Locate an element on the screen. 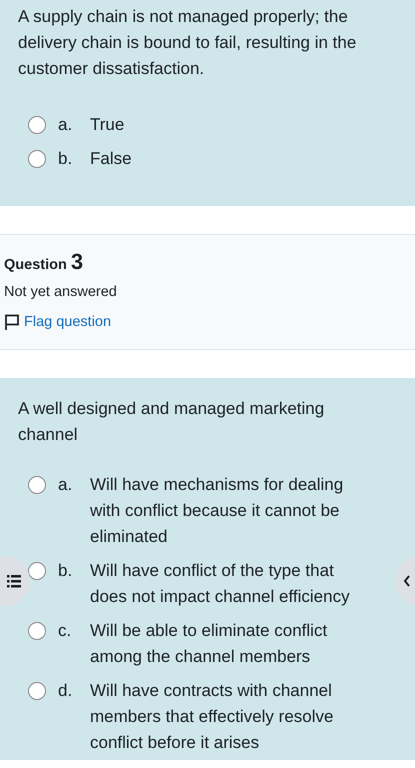 The width and height of the screenshot is (415, 768). option-letter: d. is located at coordinates (66, 691).